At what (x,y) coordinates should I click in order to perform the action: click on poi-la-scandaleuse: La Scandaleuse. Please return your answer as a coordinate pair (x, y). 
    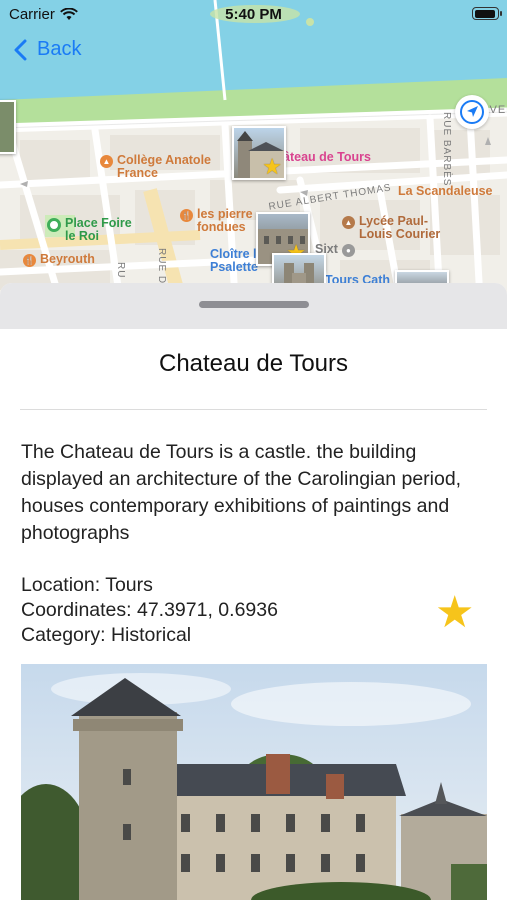
    Looking at the image, I should click on (445, 191).